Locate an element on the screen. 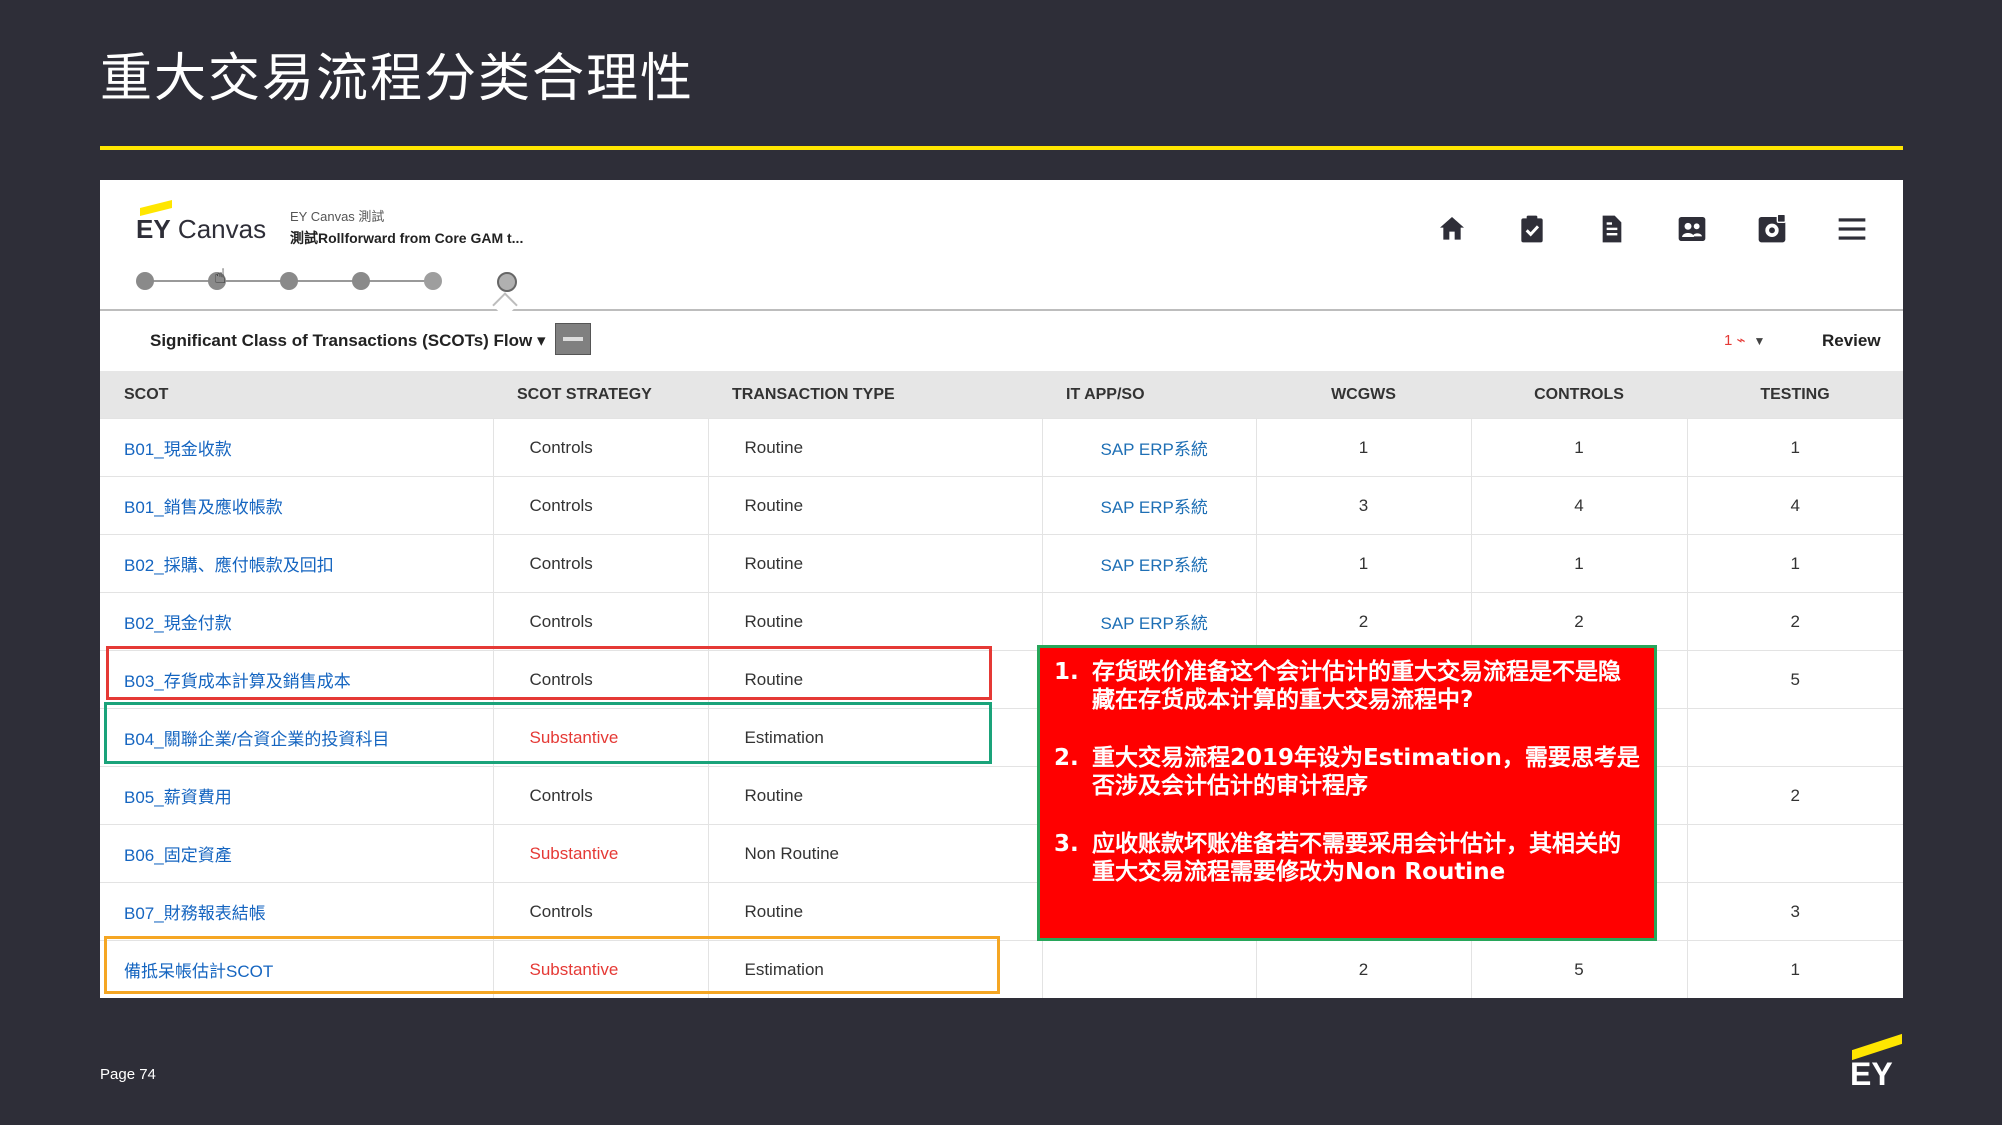 The height and width of the screenshot is (1125, 2002). phase-step-6-active is located at coordinates (507, 282).